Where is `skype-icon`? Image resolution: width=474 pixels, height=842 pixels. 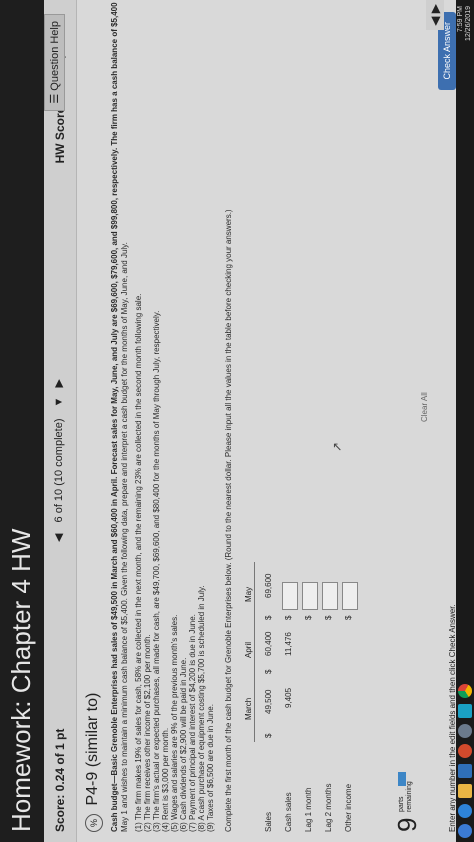
skype-icon is located at coordinates (465, 711).